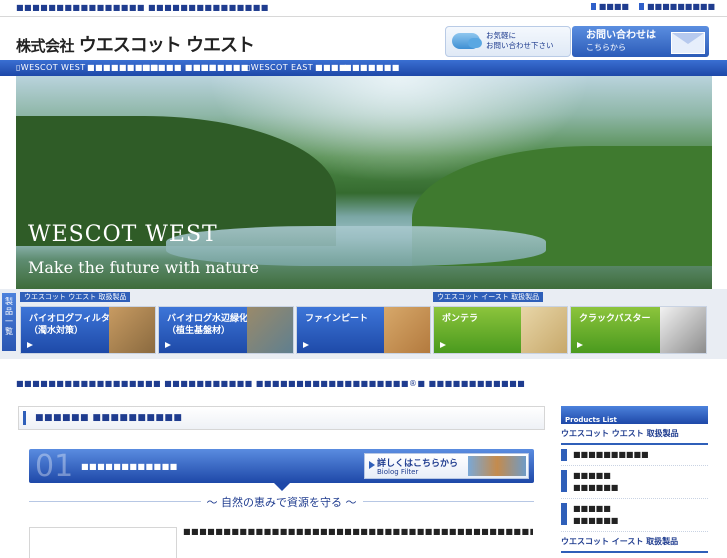 The height and width of the screenshot is (558, 727). I want to click on hero-slogan: Make the future with nature, so click(143, 267).